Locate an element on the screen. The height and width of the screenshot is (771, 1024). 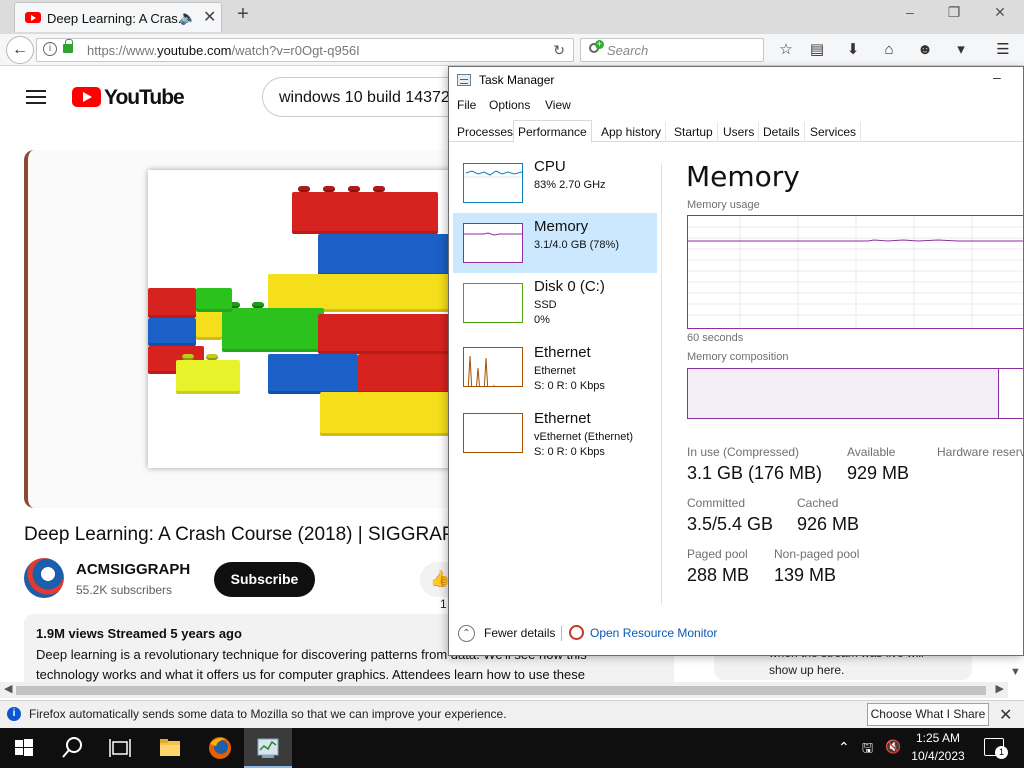
file-explorer-button is located at coordinates (170, 748).